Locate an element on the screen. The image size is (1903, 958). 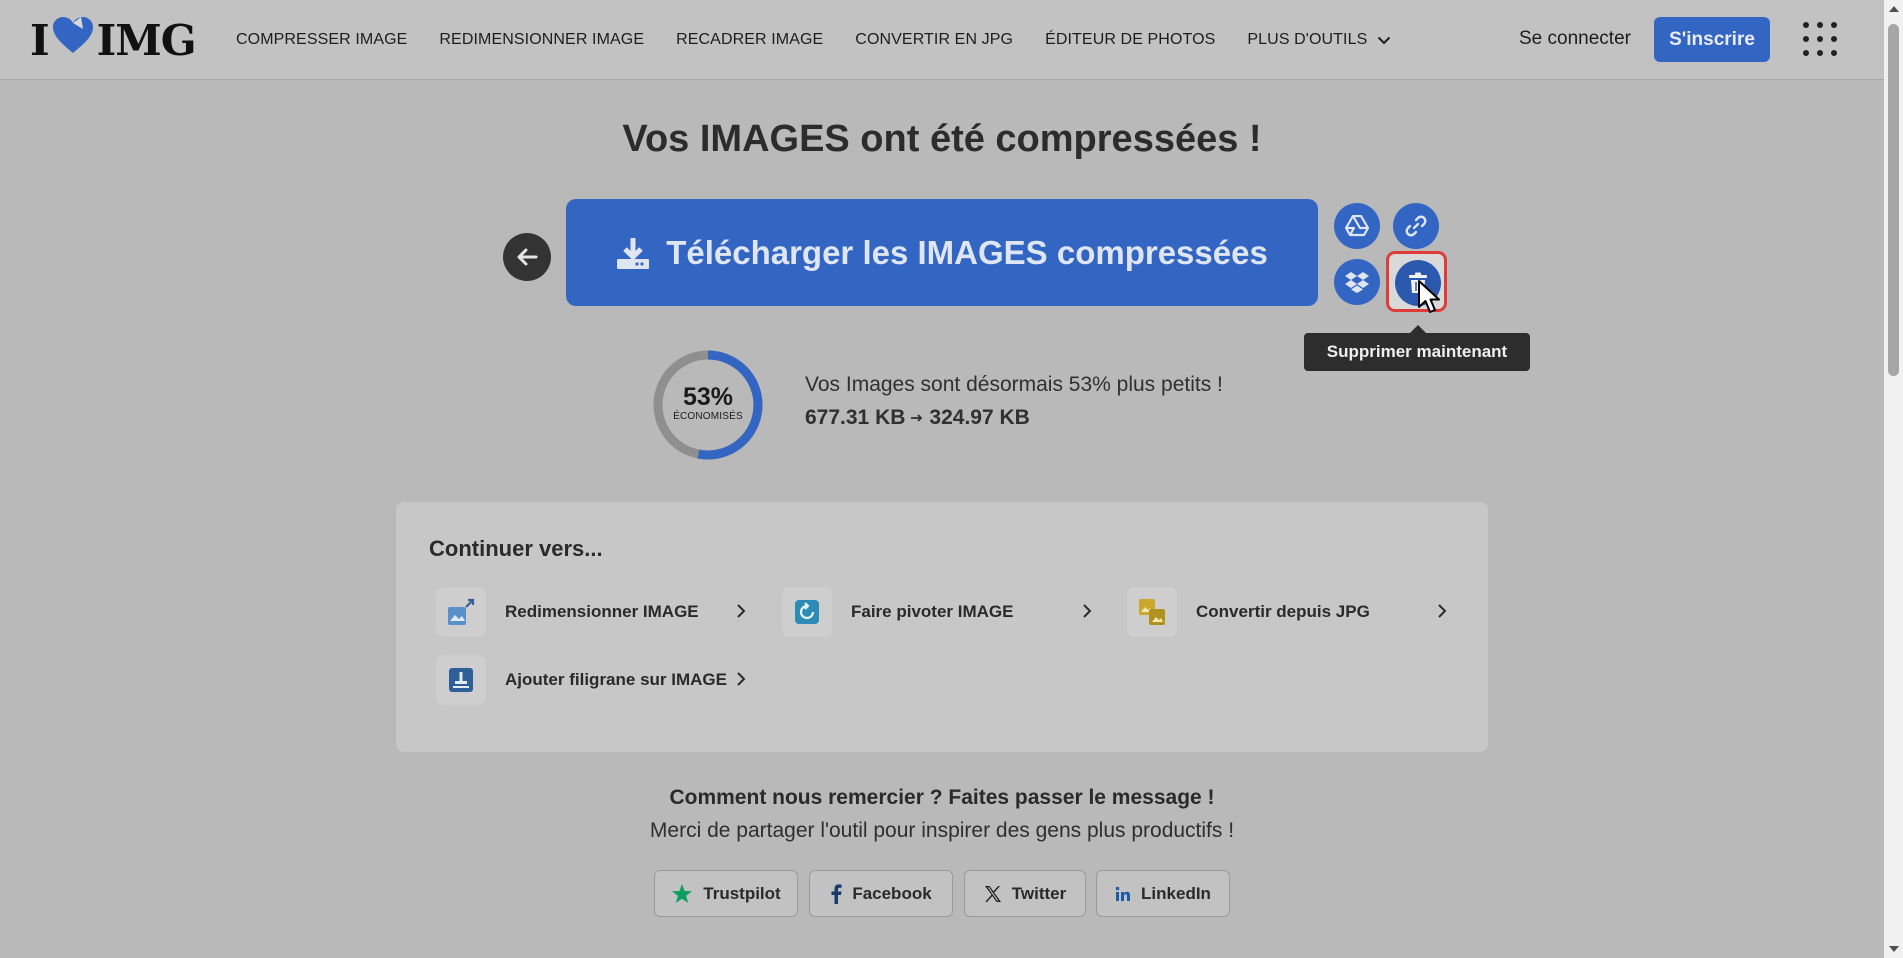
nav-label: CONVERTIR EN JPG is located at coordinates (934, 39).